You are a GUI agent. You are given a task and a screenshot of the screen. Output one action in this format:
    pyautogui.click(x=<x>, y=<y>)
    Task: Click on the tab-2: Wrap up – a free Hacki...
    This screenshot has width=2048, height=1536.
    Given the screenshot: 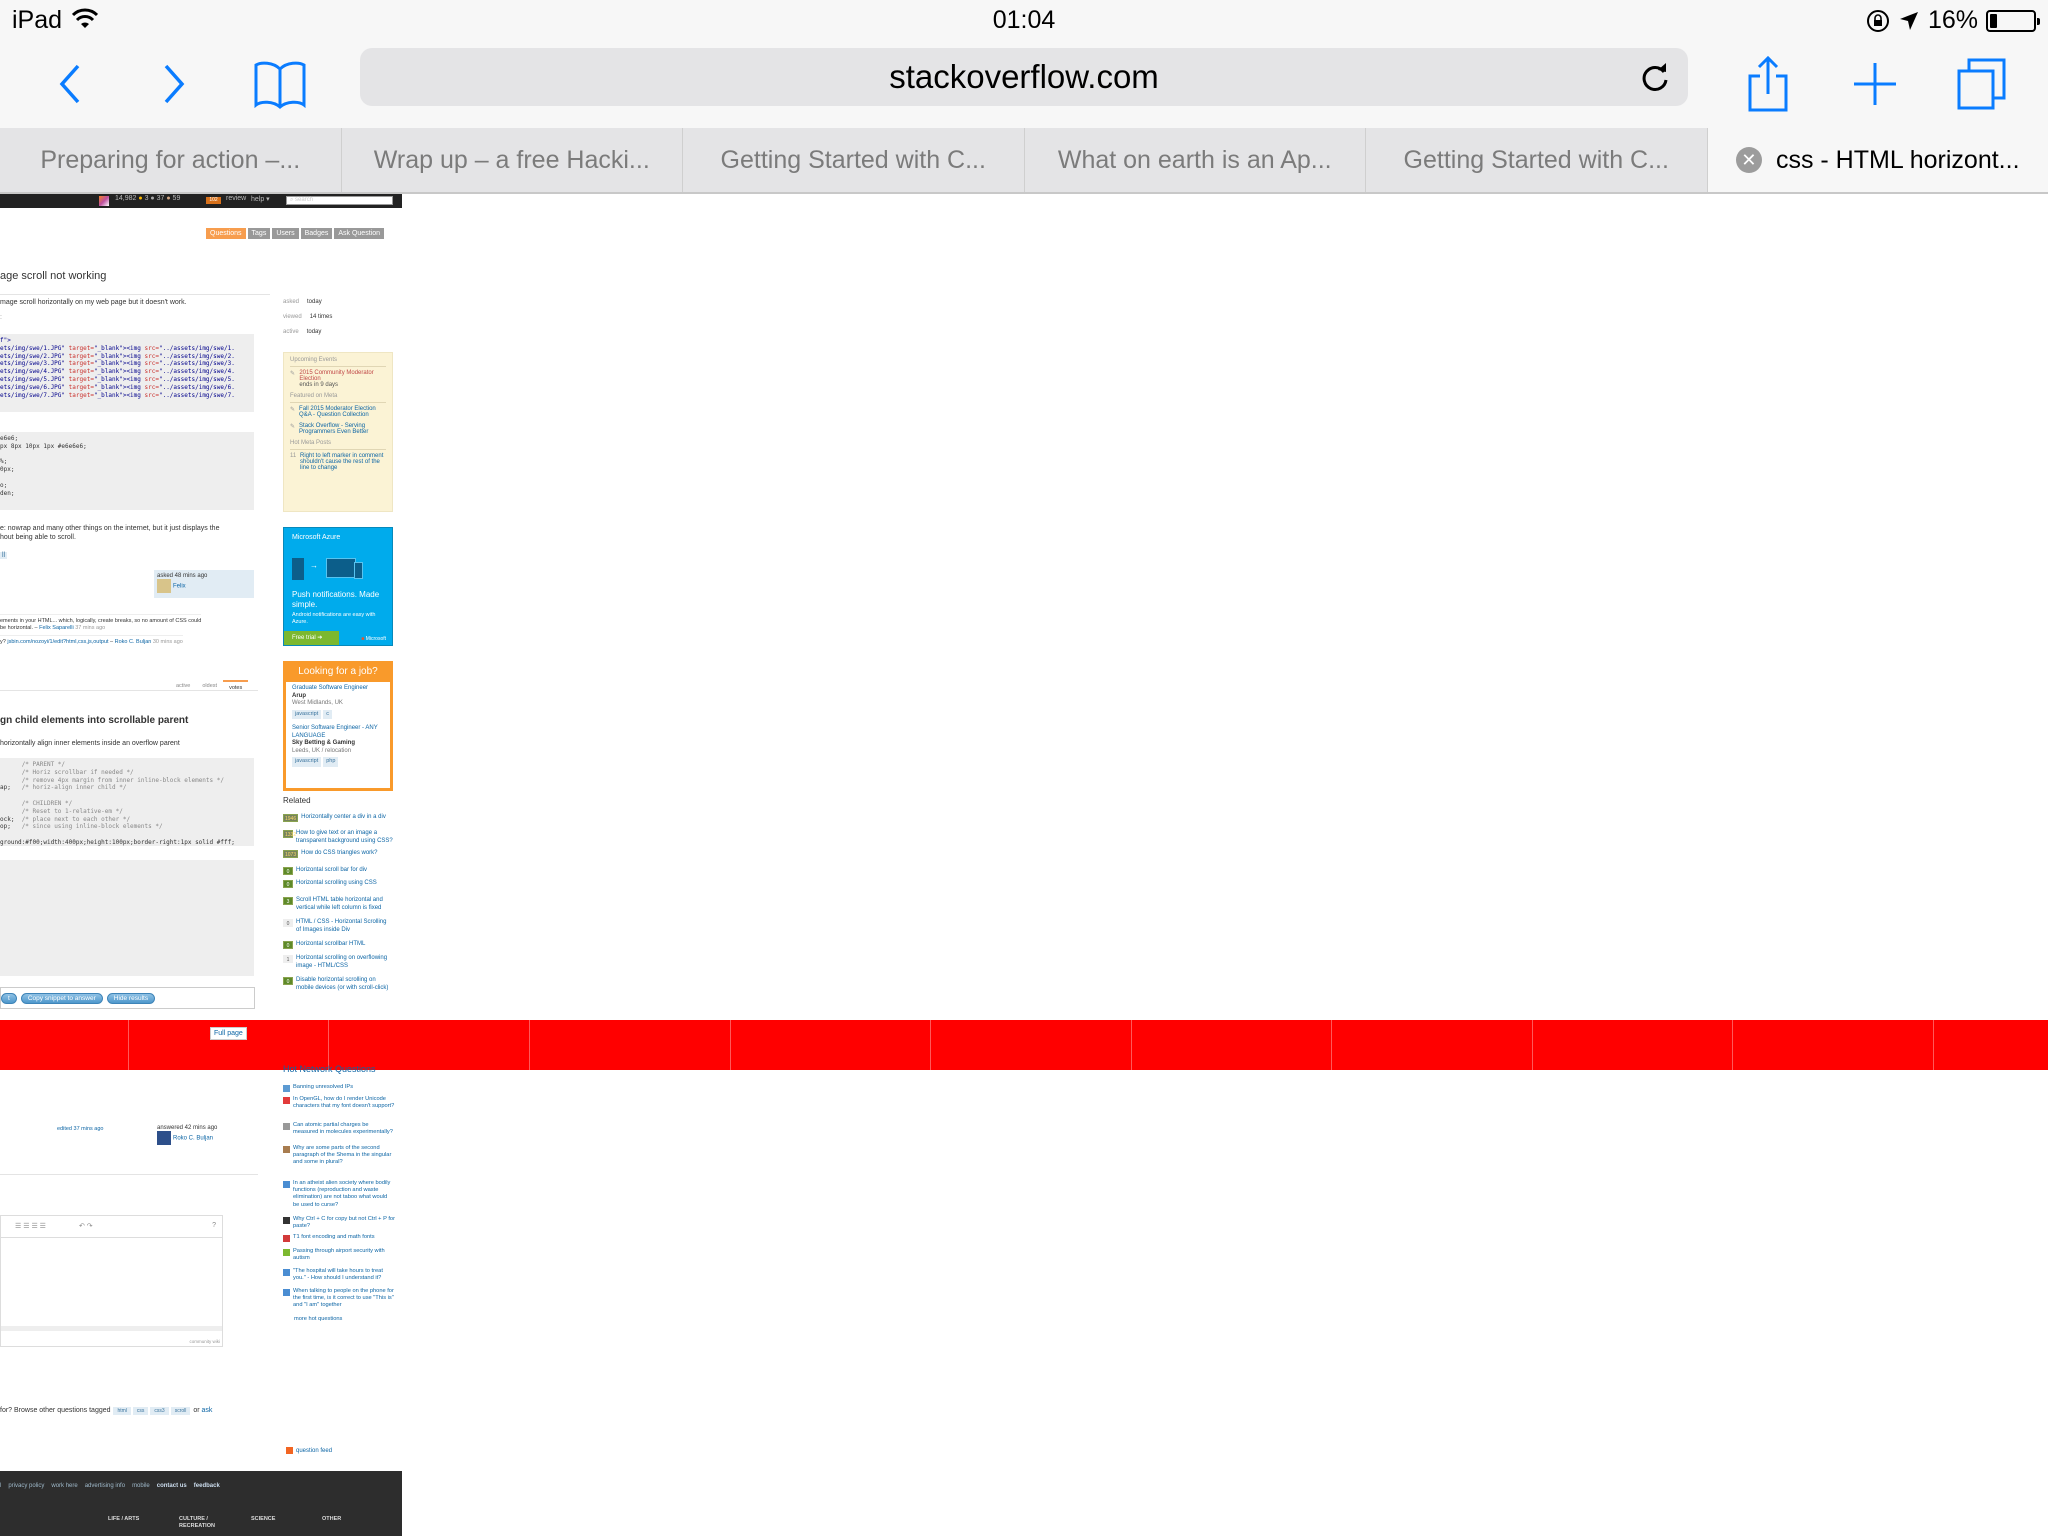 What is the action you would take?
    pyautogui.click(x=512, y=160)
    